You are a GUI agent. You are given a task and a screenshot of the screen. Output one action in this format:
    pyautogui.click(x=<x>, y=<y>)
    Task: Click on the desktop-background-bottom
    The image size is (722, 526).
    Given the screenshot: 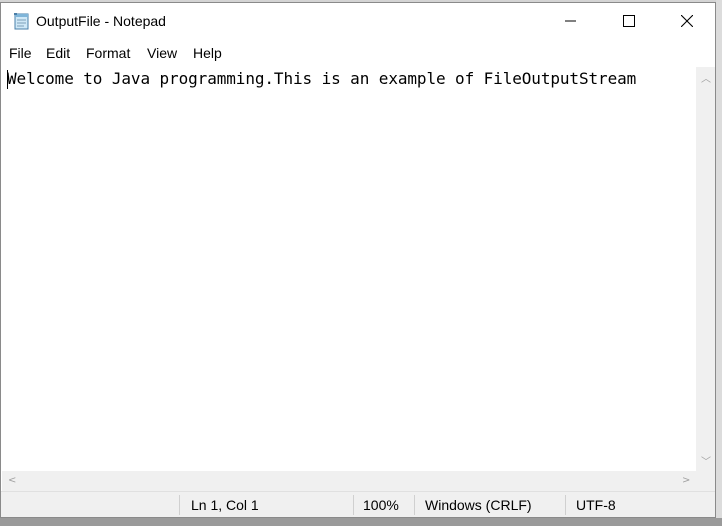 What is the action you would take?
    pyautogui.click(x=361, y=522)
    